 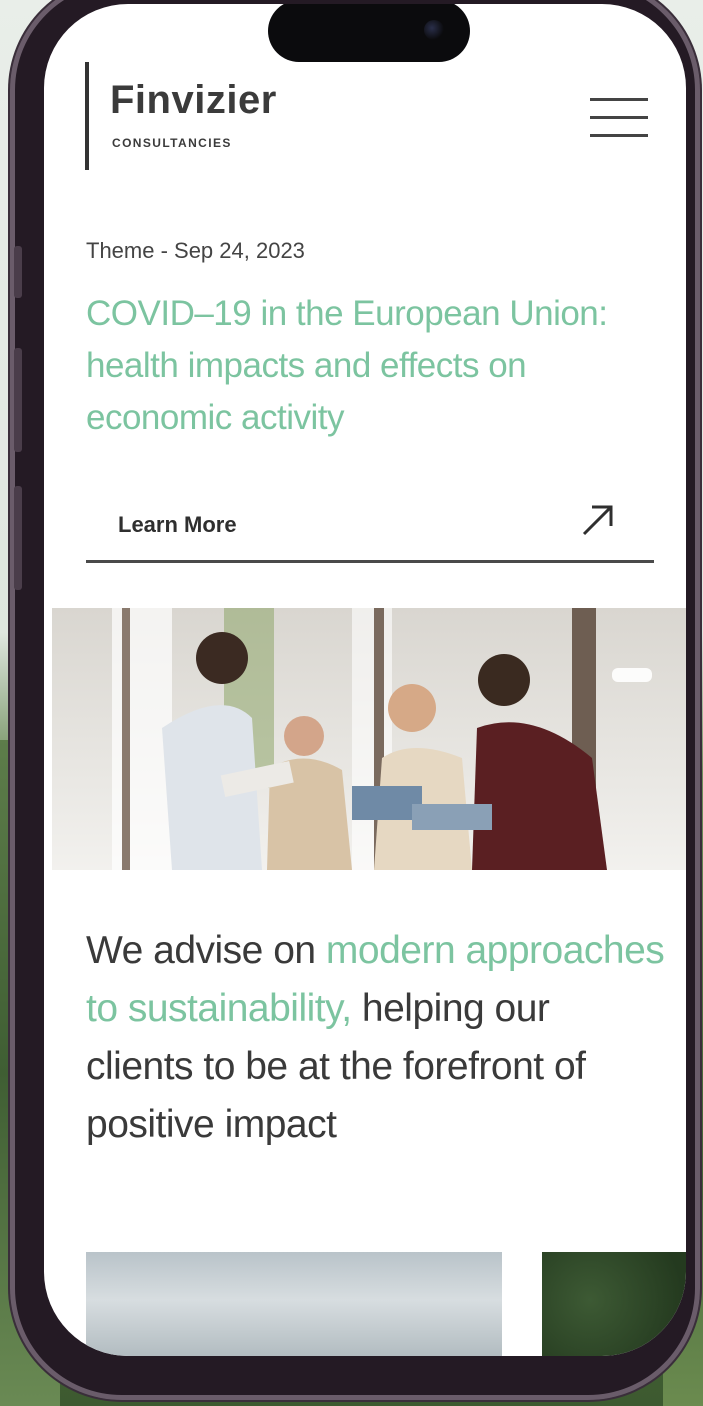 I want to click on mute-switch, so click(x=18, y=272).